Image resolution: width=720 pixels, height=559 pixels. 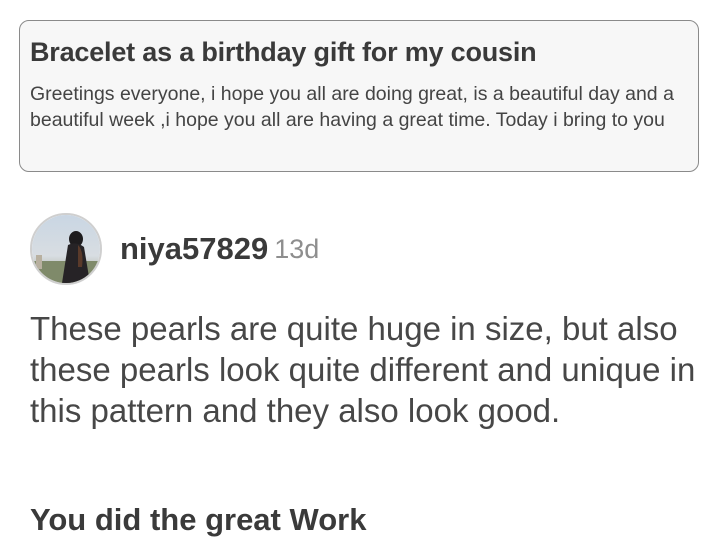 I want to click on comment-header: niya57829 13d, so click(x=174, y=249).